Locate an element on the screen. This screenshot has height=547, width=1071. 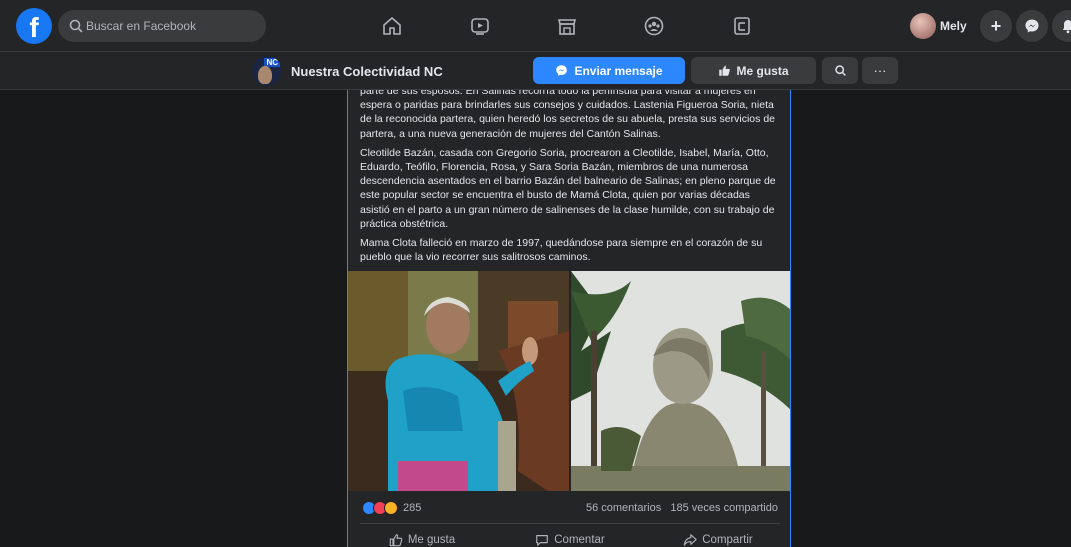
home-icon is located at coordinates (392, 26).